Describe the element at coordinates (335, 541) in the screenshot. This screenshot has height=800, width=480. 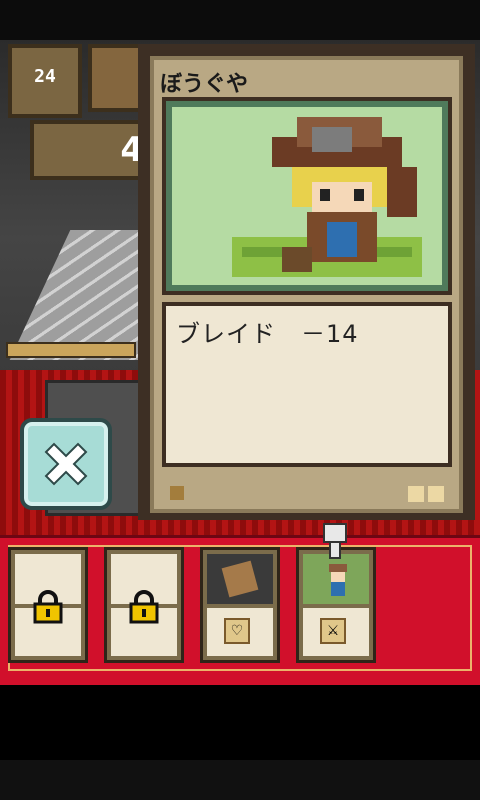
I see `pointer-hand-icon` at that location.